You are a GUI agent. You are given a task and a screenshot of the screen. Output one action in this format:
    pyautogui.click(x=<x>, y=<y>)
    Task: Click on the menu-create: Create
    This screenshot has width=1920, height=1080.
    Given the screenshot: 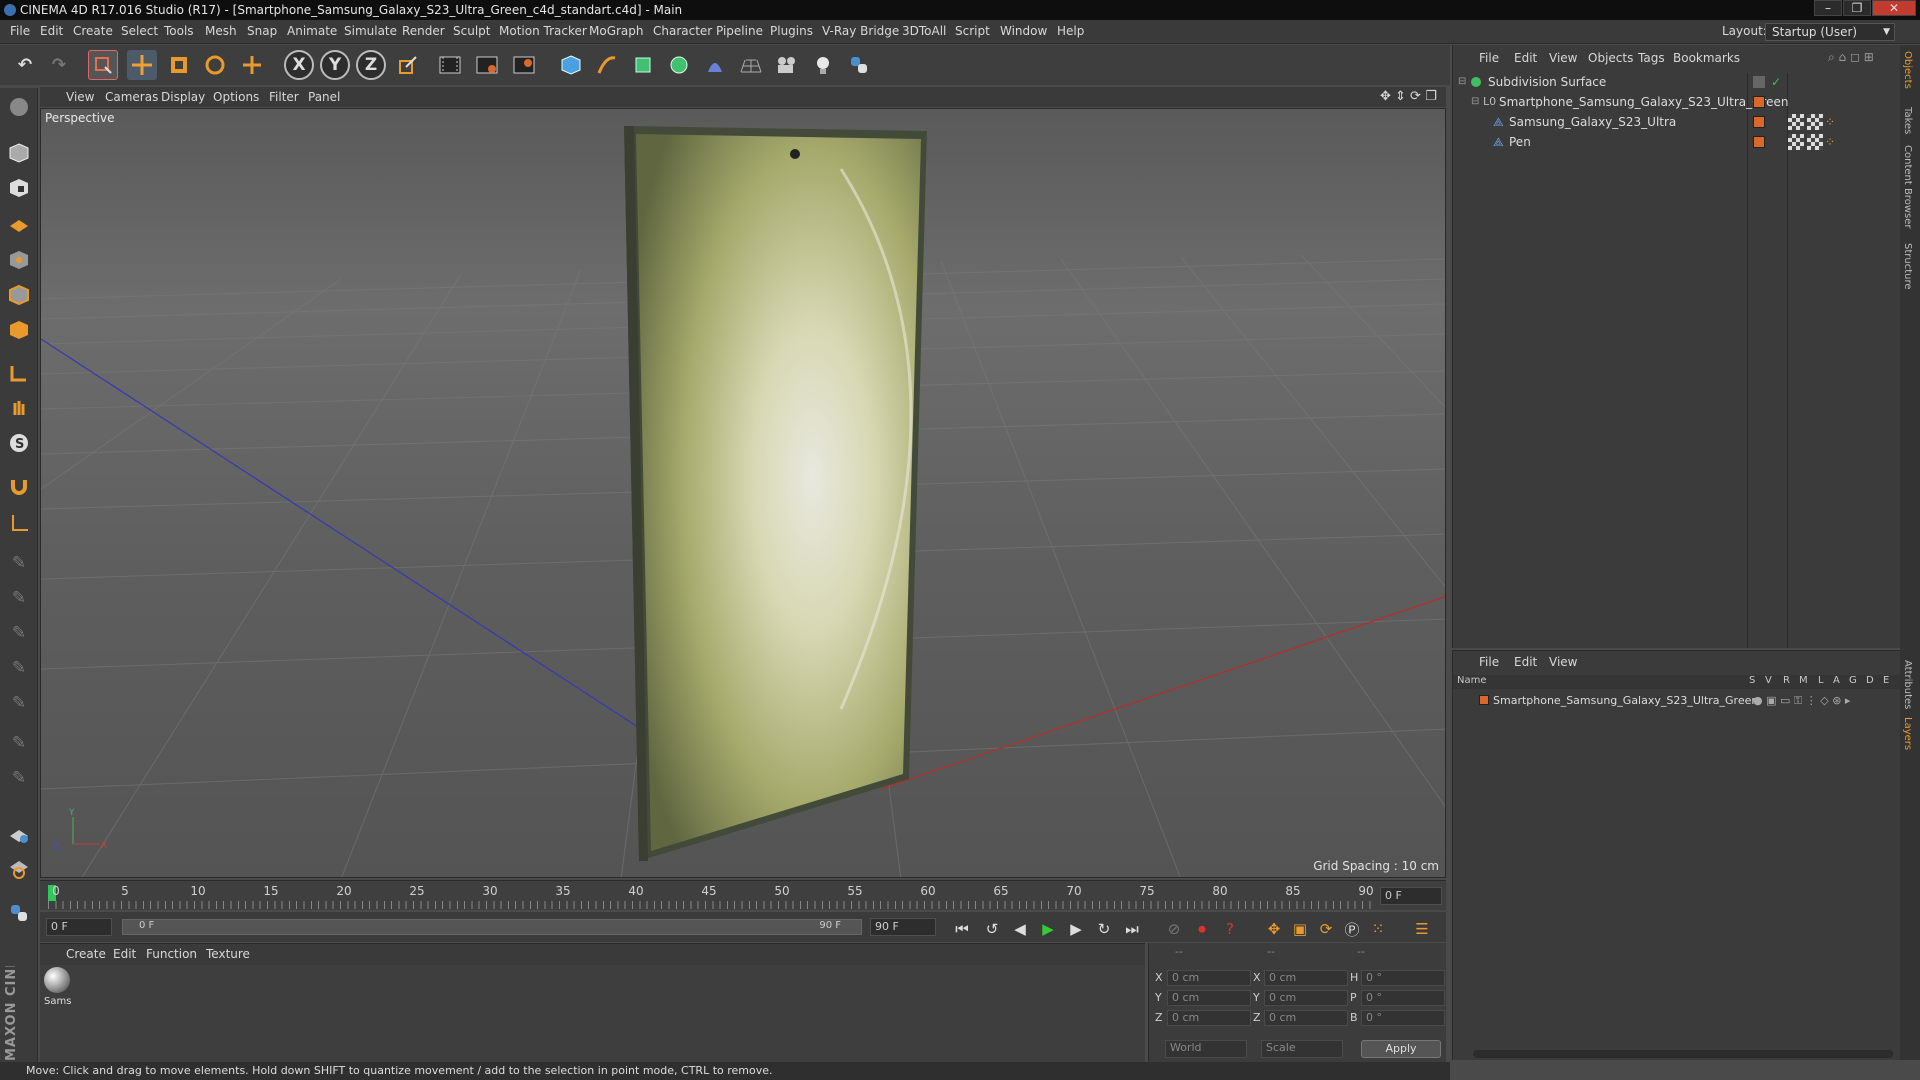 What is the action you would take?
    pyautogui.click(x=93, y=31)
    